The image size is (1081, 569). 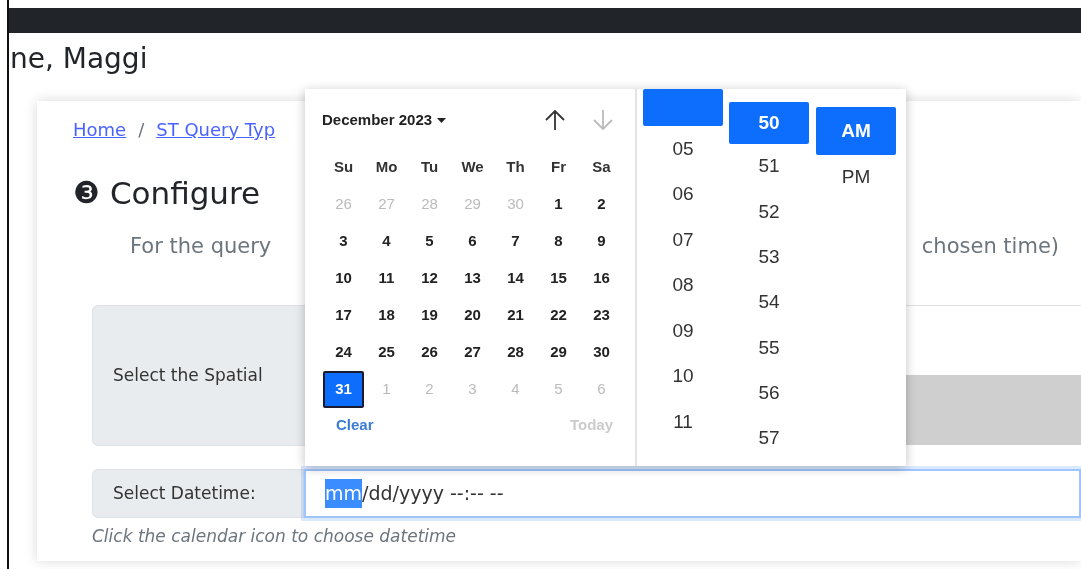 What do you see at coordinates (558, 167) in the screenshot?
I see `weekday-label: Fr` at bounding box center [558, 167].